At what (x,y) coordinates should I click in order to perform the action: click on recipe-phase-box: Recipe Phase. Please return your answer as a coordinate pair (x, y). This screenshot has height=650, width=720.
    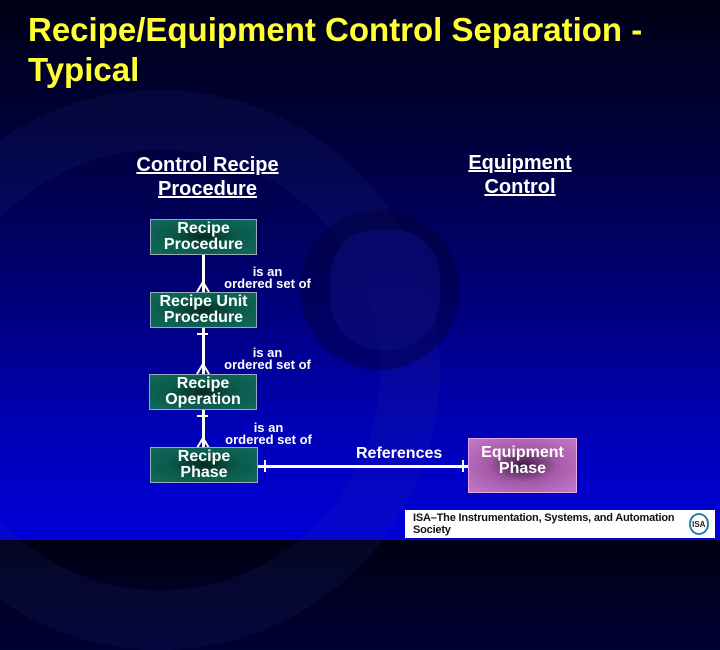
    Looking at the image, I should click on (204, 465).